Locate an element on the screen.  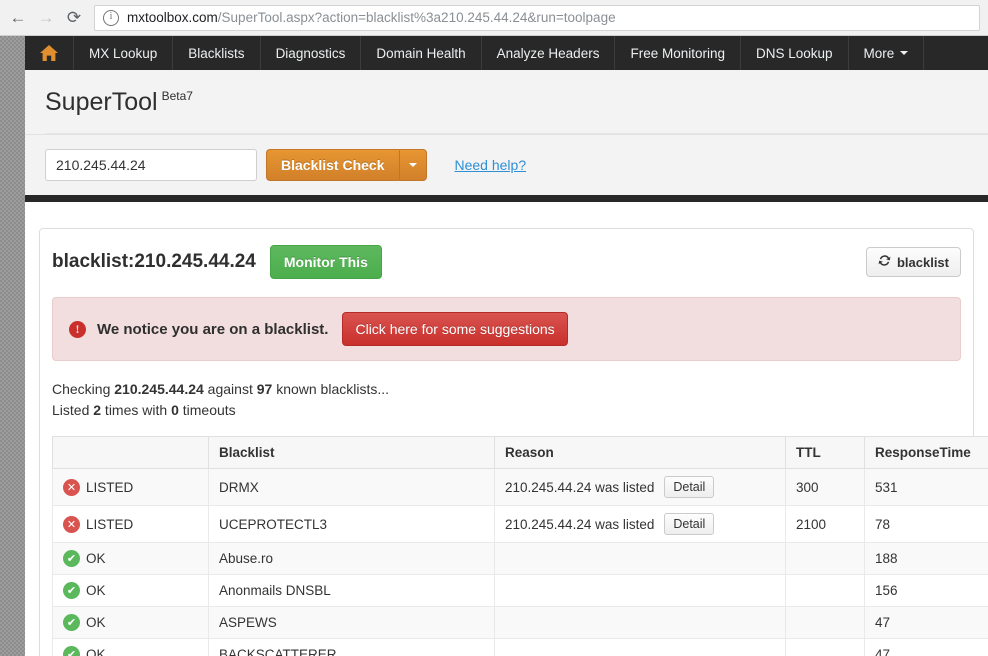
table-row: ✔ OK ASPEWS 47 is located at coordinates (520, 622).